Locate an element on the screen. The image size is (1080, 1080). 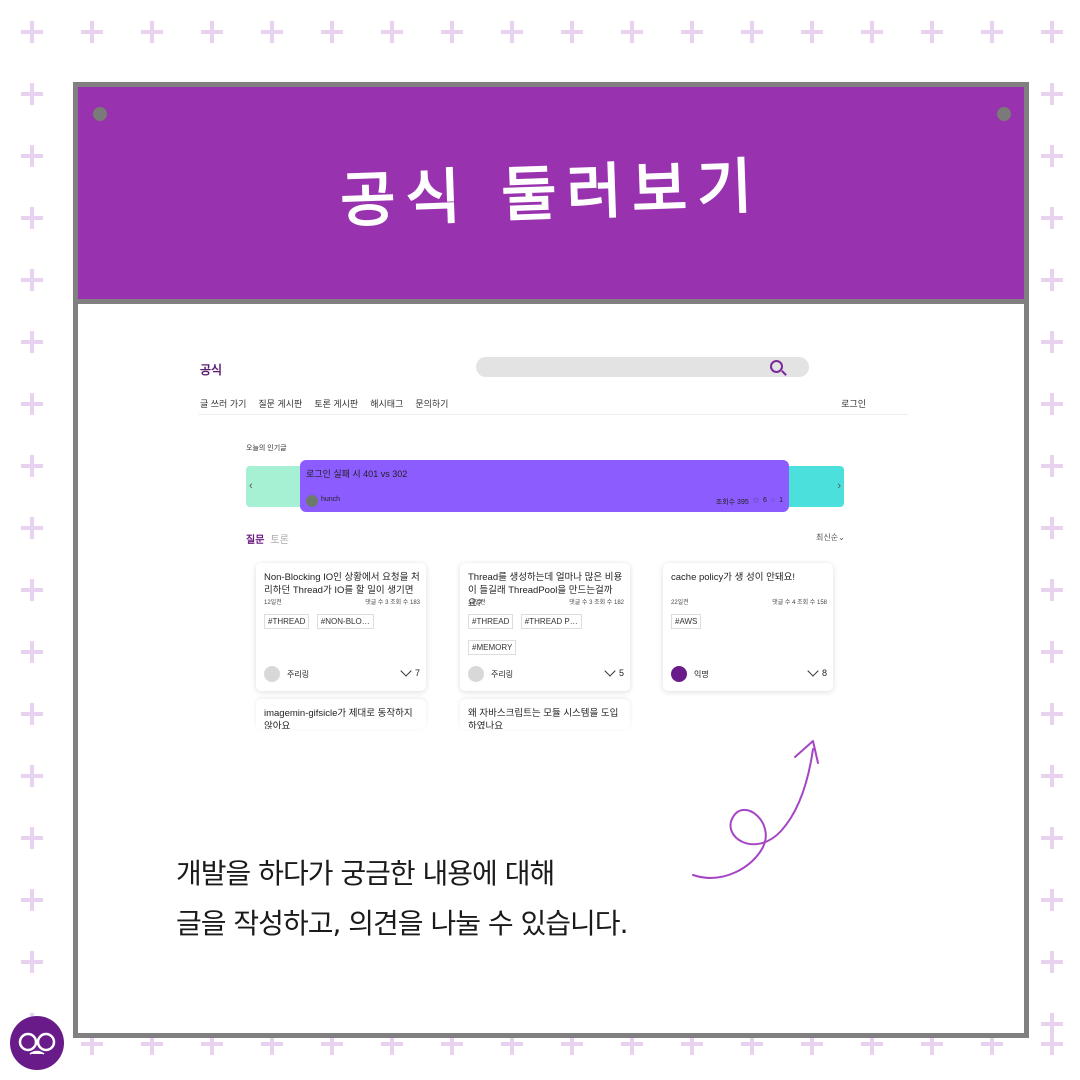
comments-count: 1 is located at coordinates (781, 500).